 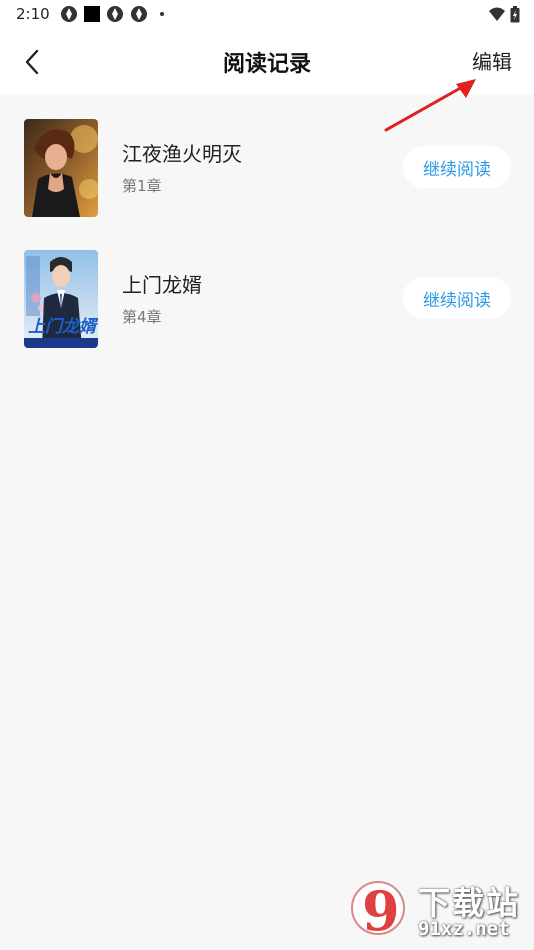 I want to click on watermark-logo: 9 下载站 91xz.net, so click(x=438, y=913).